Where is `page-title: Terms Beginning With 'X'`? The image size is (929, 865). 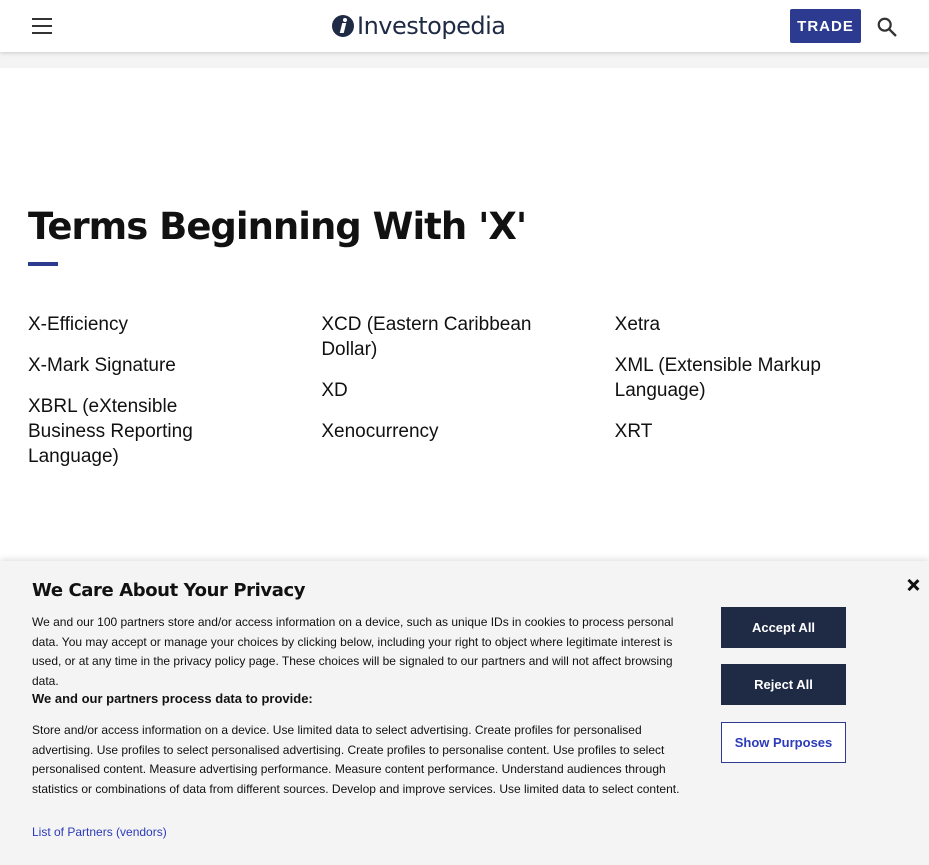
page-title: Terms Beginning With 'X' is located at coordinates (277, 226).